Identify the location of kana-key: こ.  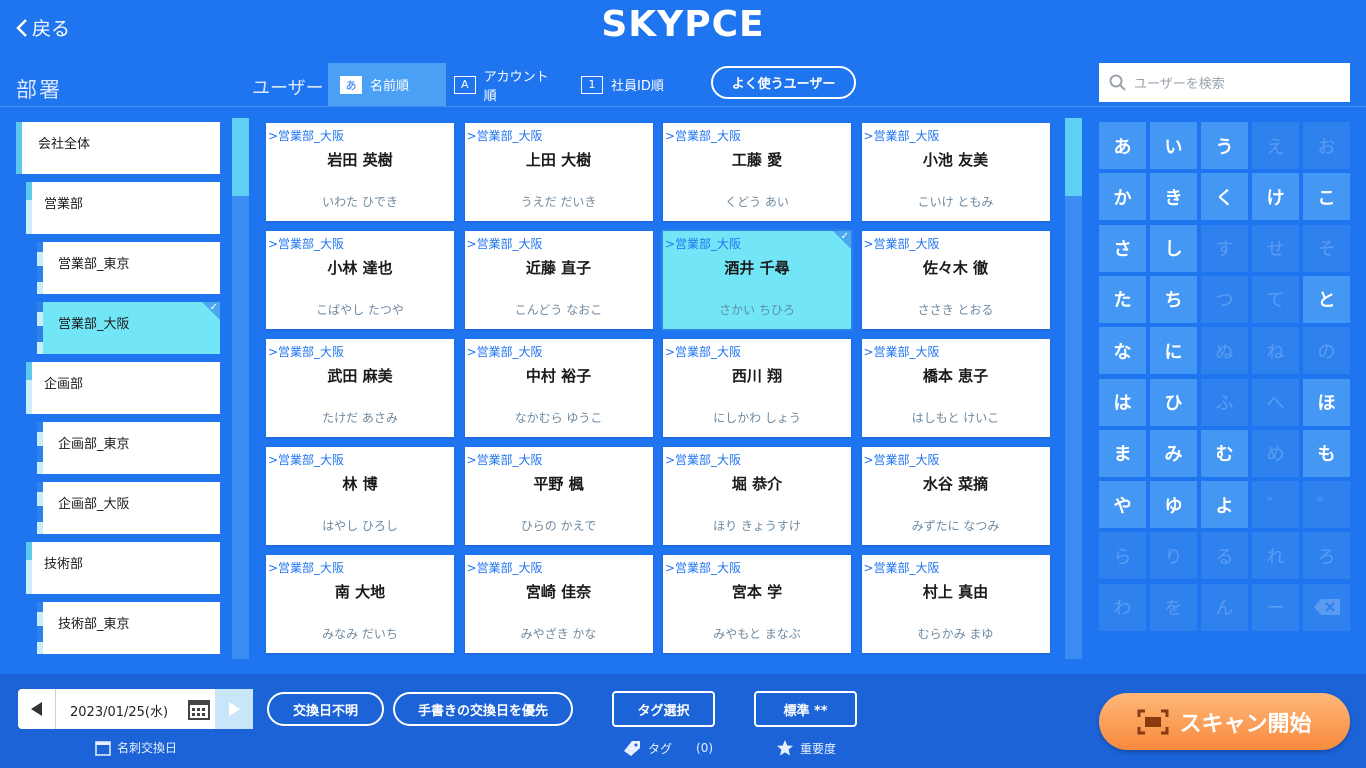
(1326, 197).